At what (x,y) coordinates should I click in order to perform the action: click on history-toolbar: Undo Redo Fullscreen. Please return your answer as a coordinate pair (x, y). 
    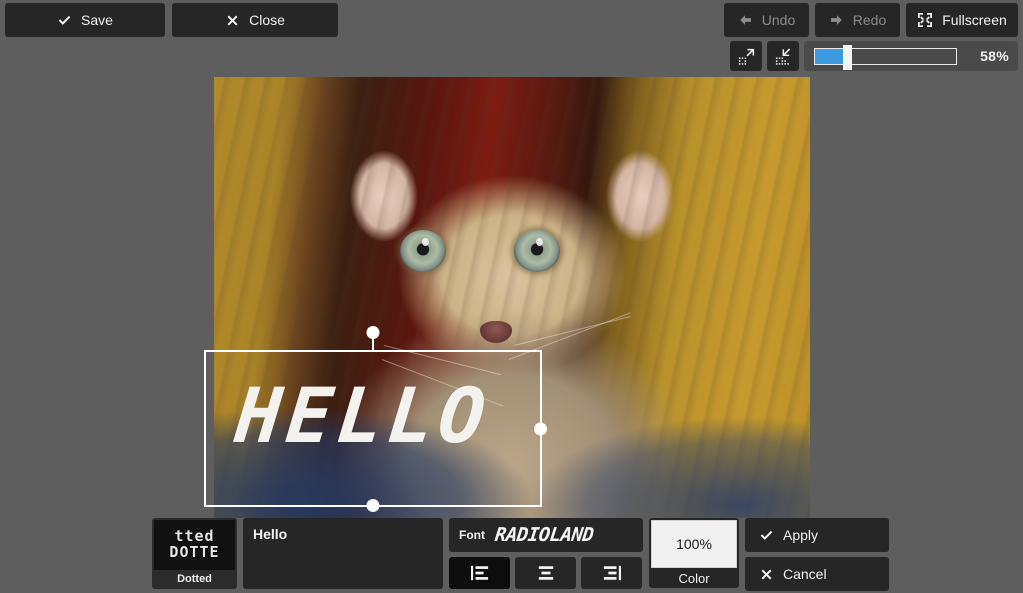
    Looking at the image, I should click on (871, 20).